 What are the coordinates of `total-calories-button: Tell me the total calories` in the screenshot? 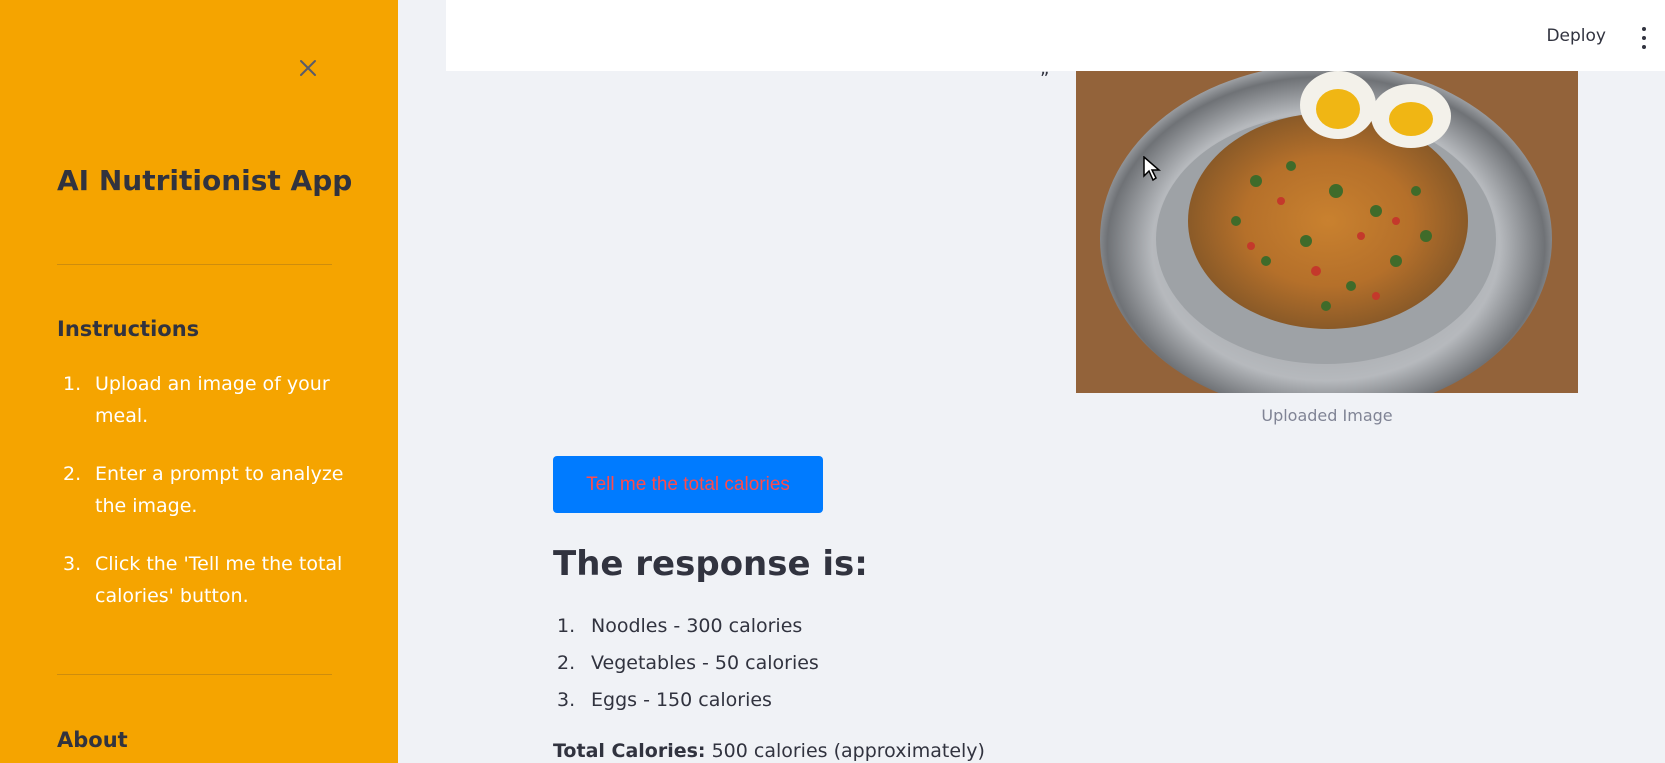 It's located at (688, 484).